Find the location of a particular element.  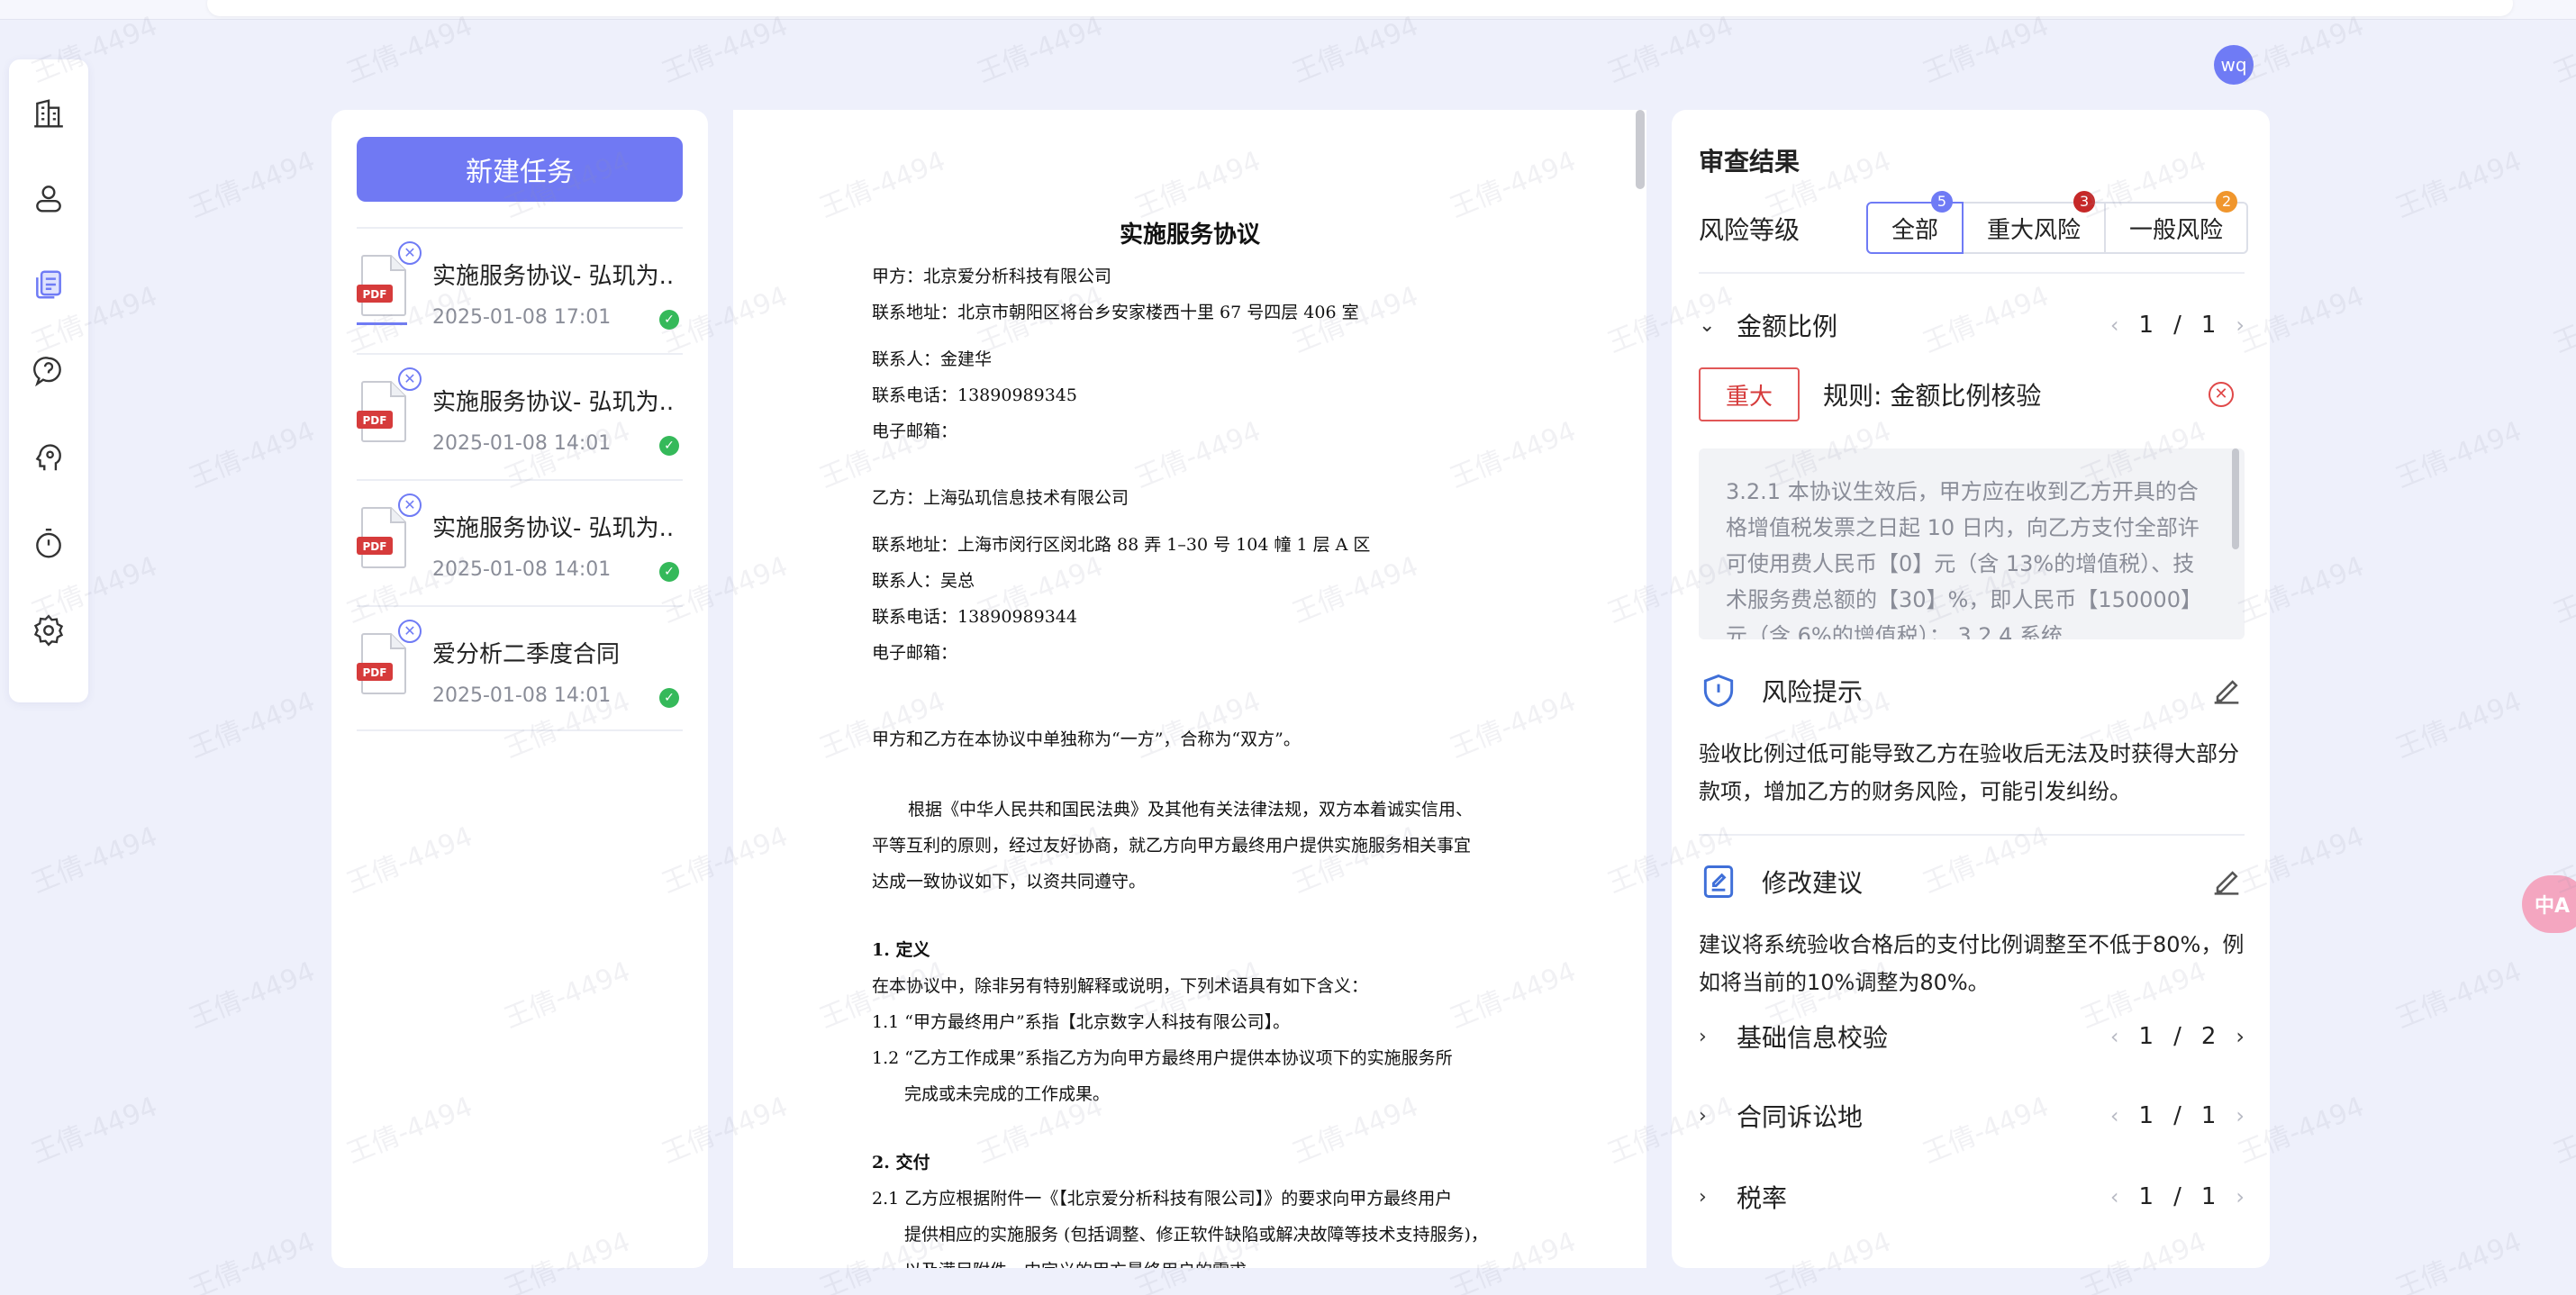

document-line: 乙方：上海弘玑信息技术有限公司 is located at coordinates (1000, 498).